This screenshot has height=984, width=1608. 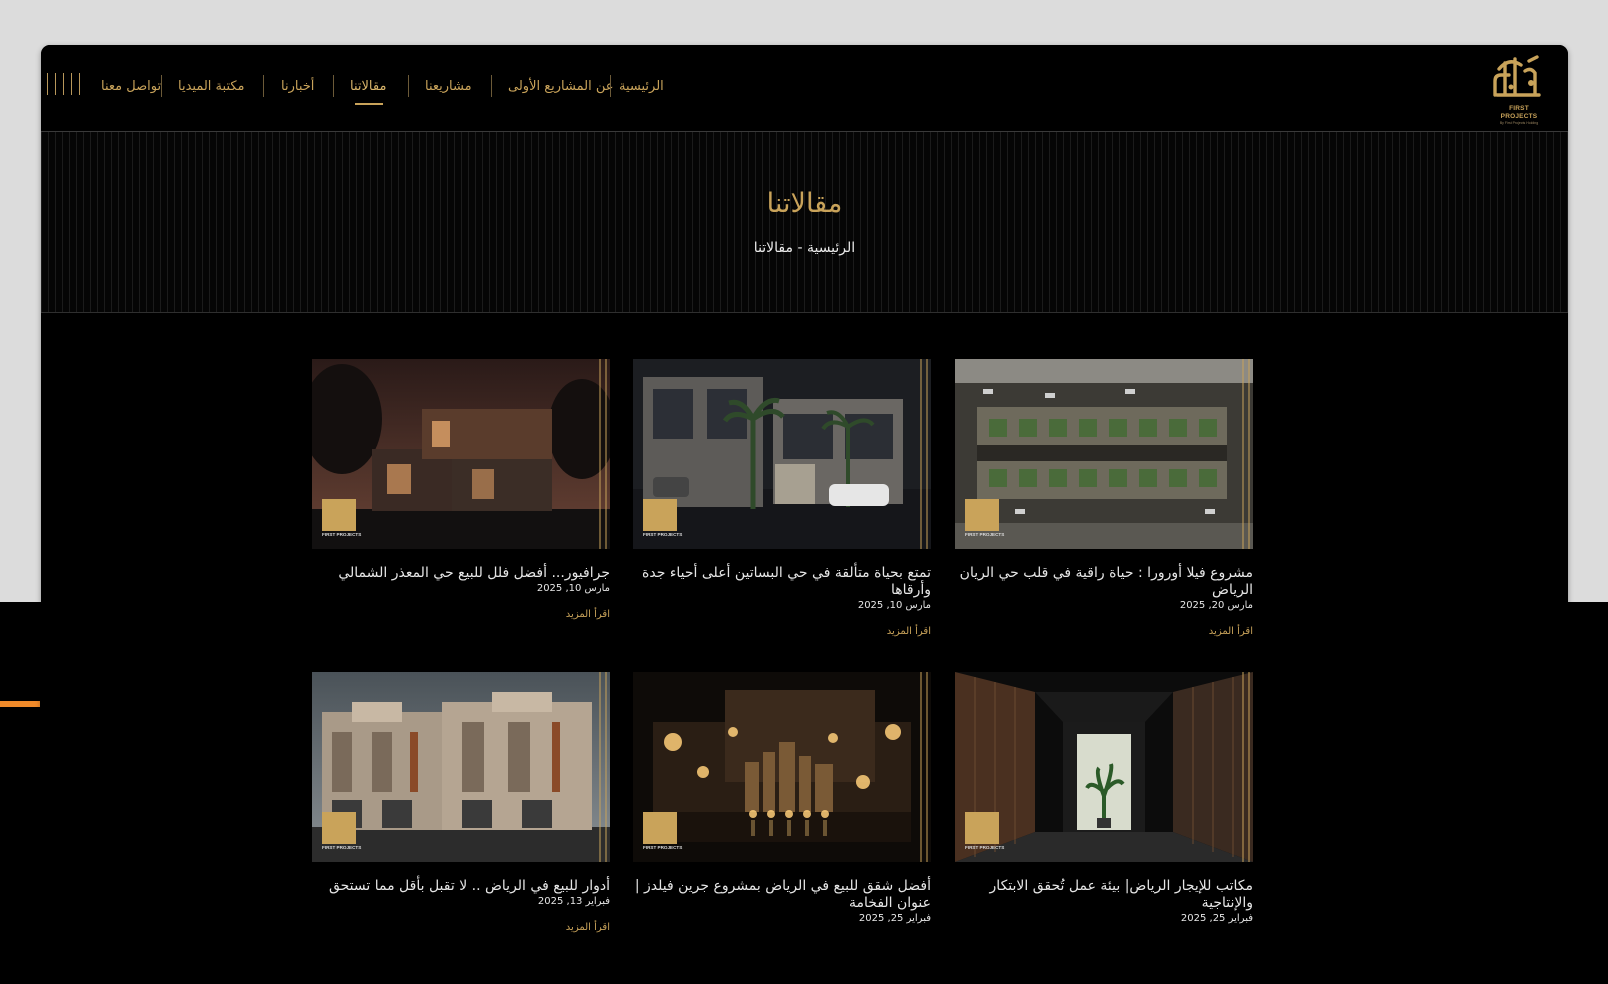 What do you see at coordinates (804, 203) in the screenshot?
I see `page-title: مقالاتنا` at bounding box center [804, 203].